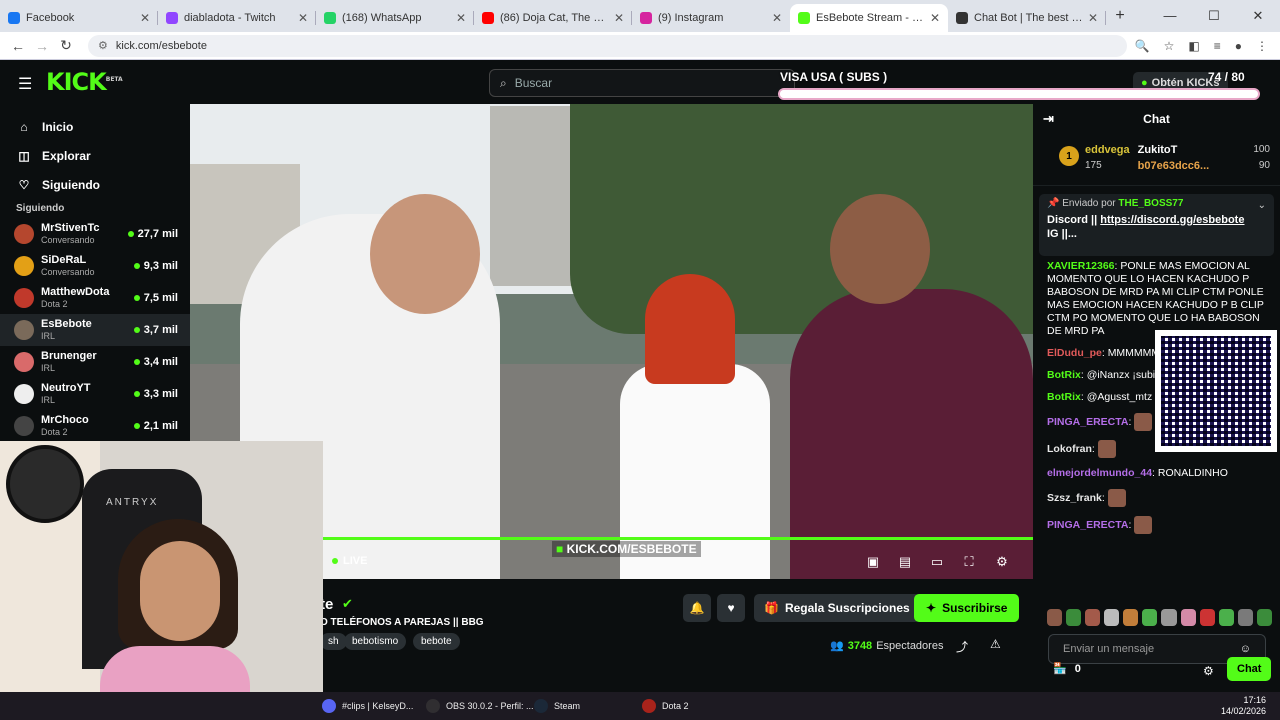  I want to click on chat-username: Lokofran, so click(1069, 449).